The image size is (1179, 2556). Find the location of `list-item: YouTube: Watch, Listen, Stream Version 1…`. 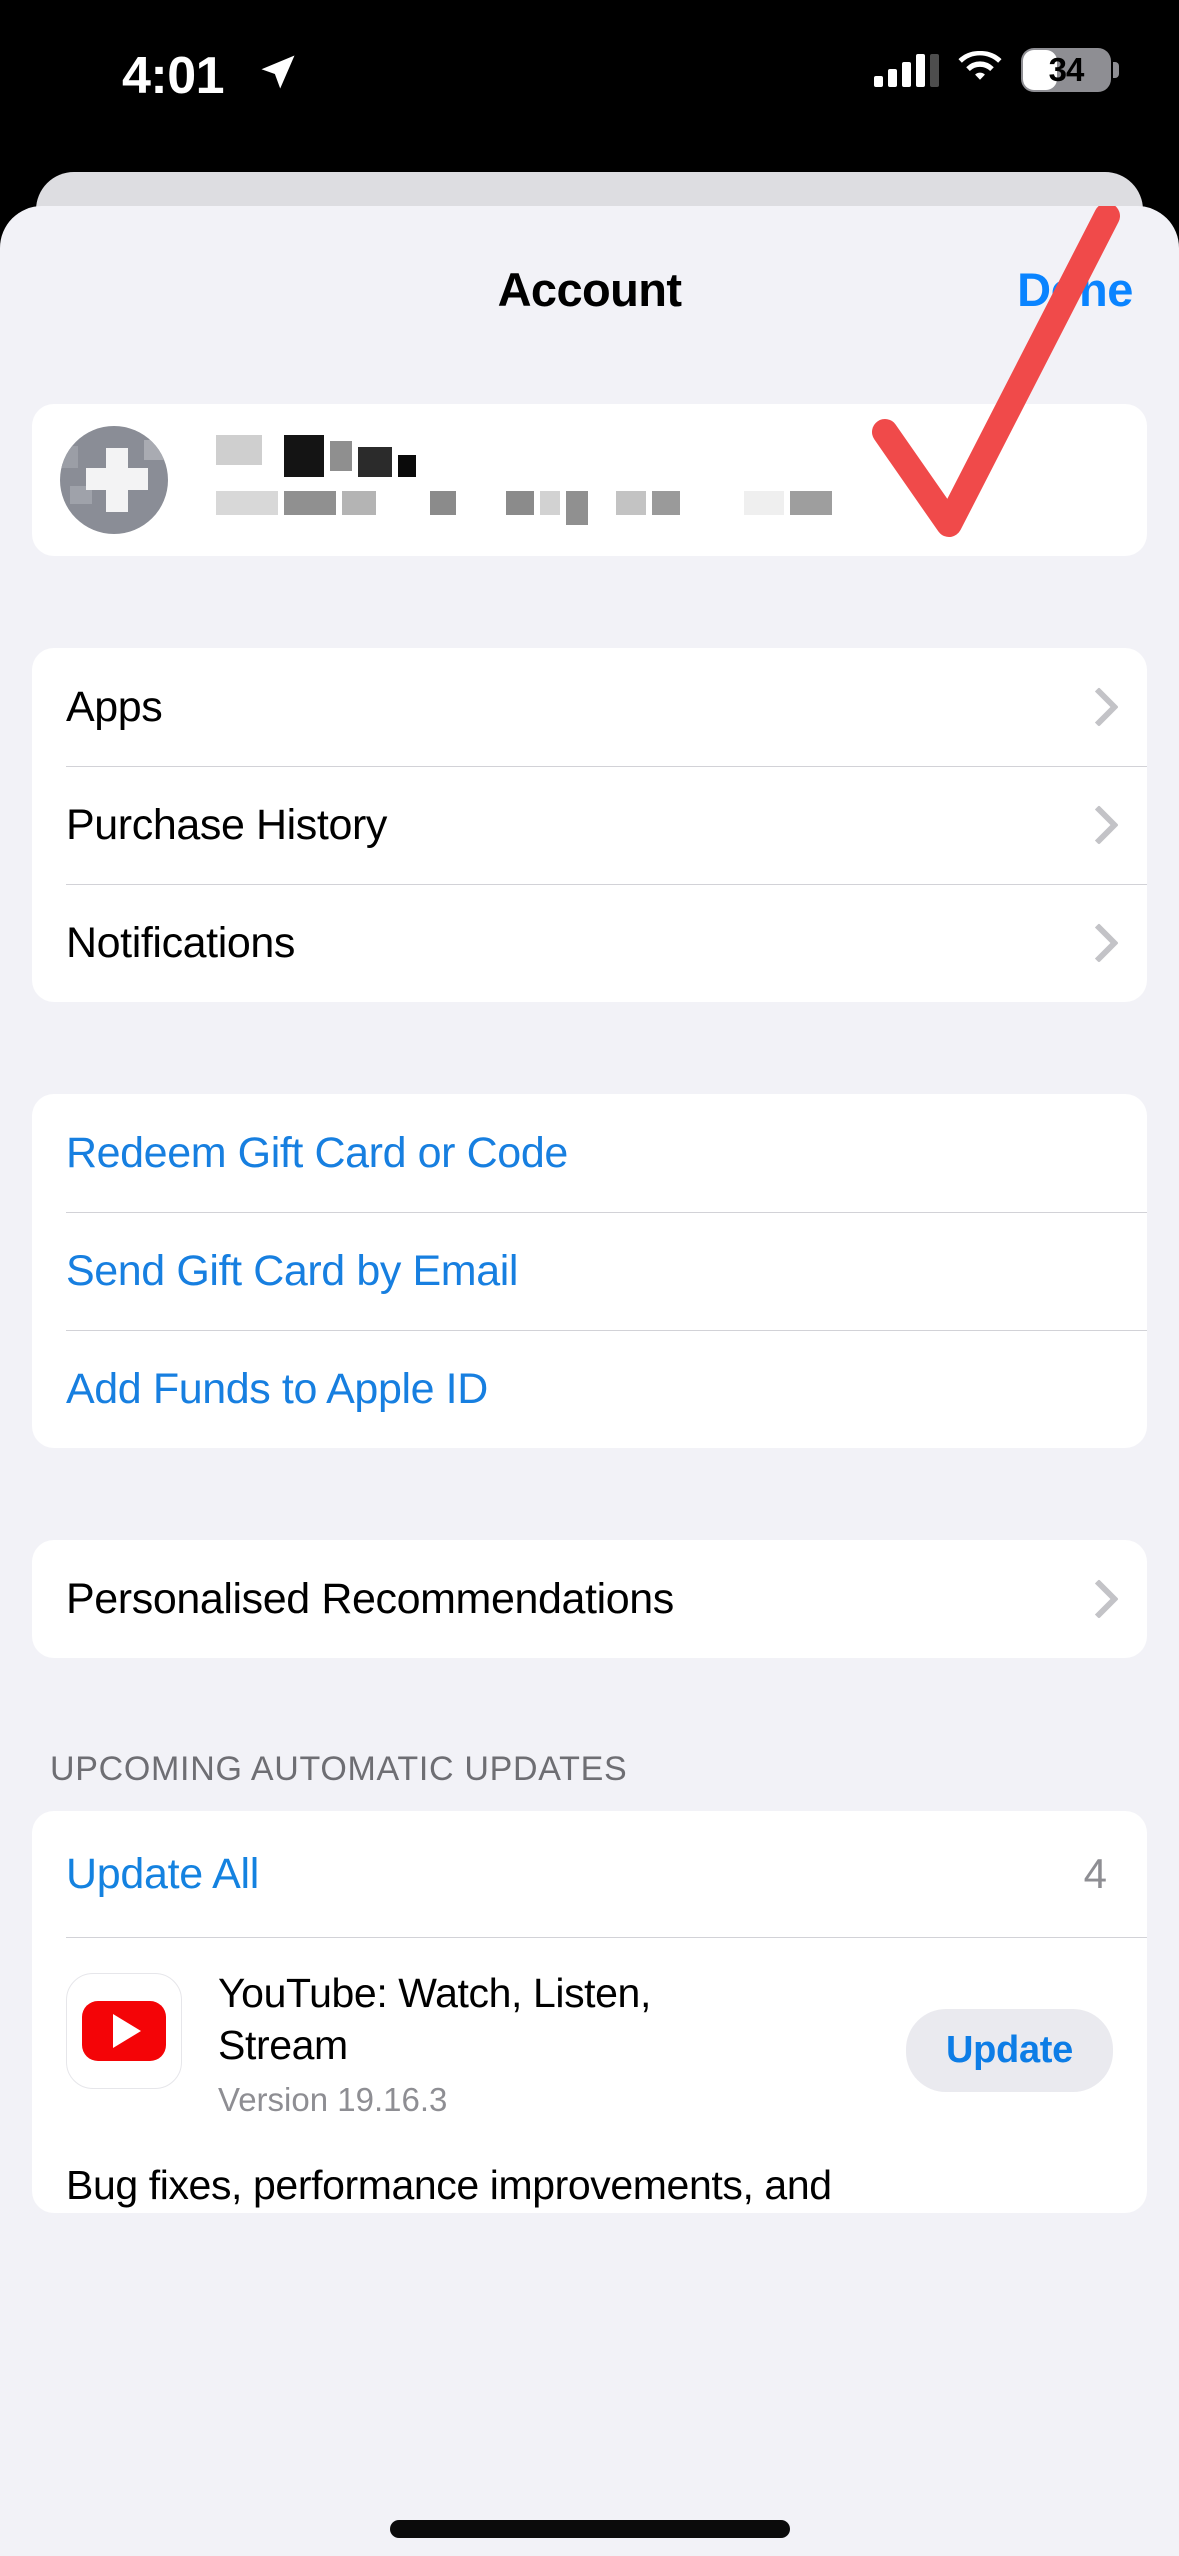

list-item: YouTube: Watch, Listen, Stream Version 1… is located at coordinates (589, 2033).